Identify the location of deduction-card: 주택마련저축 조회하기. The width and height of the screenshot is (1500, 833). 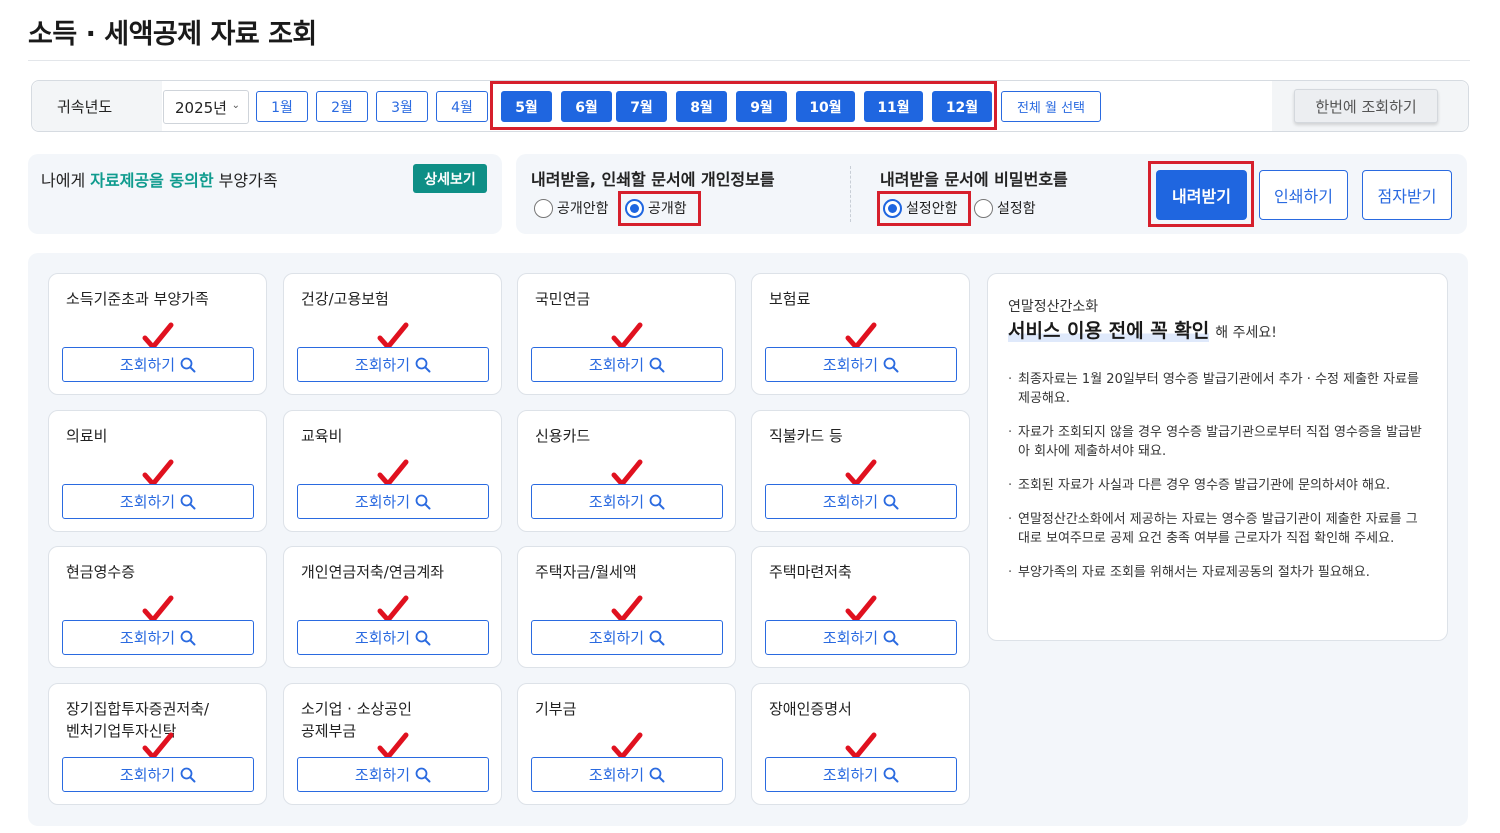
(860, 607).